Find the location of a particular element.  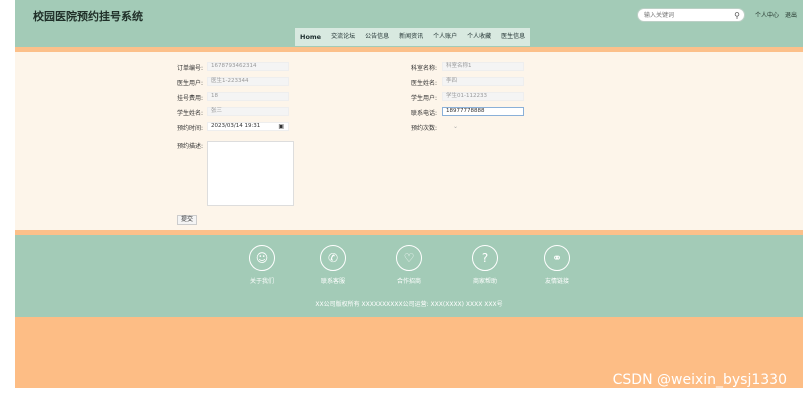

user-center-link: 个人中心 is located at coordinates (767, 15).